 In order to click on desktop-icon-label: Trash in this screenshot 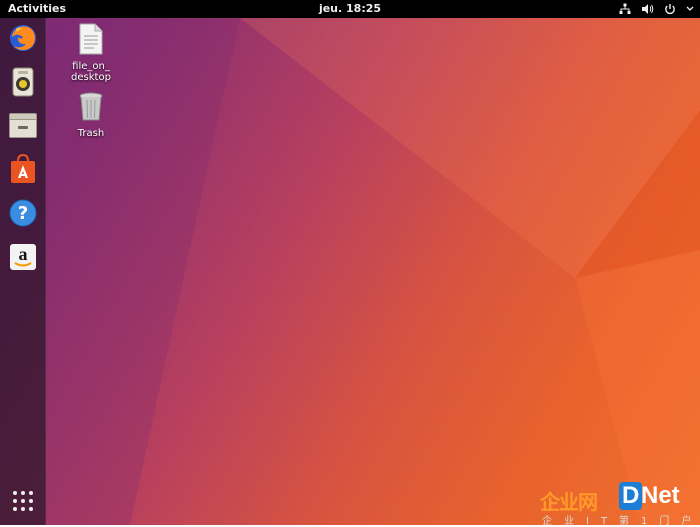, I will do `click(91, 133)`.